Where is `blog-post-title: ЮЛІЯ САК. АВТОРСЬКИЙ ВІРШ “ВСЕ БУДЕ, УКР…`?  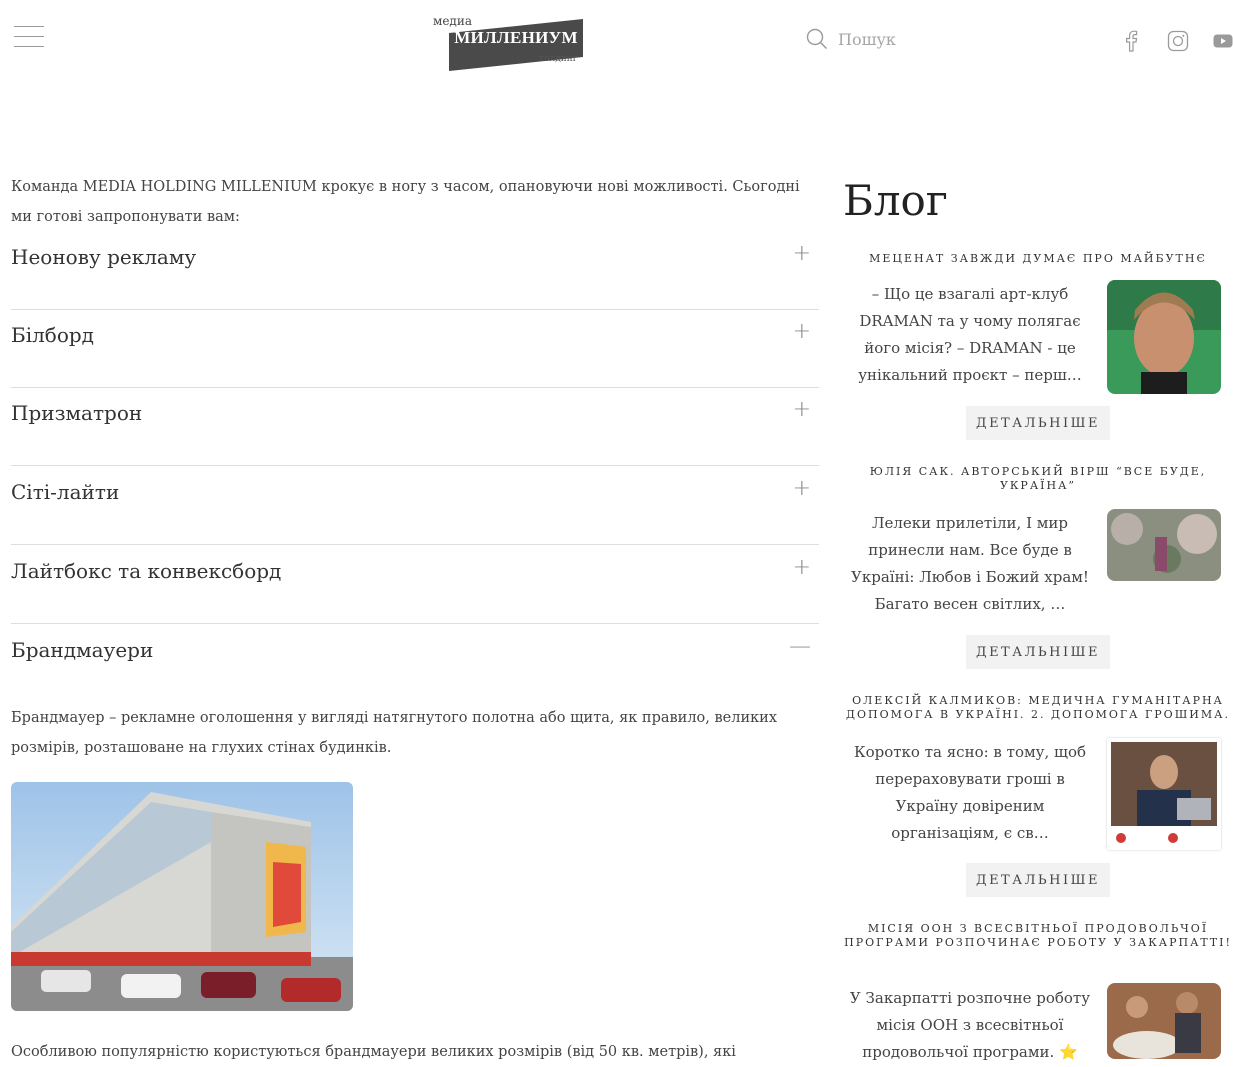 blog-post-title: ЮЛІЯ САК. АВТОРСЬКИЙ ВІРШ “ВСЕ БУДЕ, УКР… is located at coordinates (1038, 479).